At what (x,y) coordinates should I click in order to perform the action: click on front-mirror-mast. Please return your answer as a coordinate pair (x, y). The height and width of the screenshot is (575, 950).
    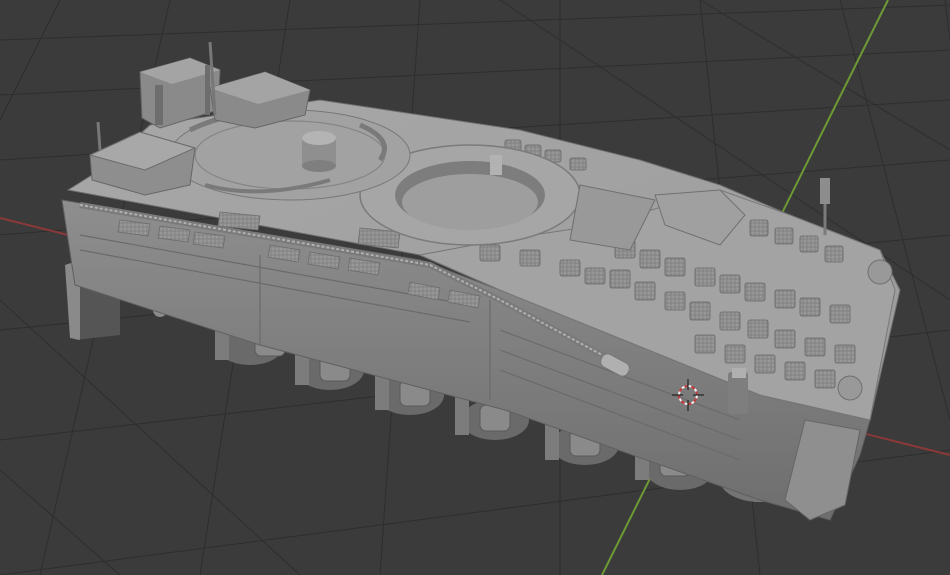
    Looking at the image, I should click on (825, 206).